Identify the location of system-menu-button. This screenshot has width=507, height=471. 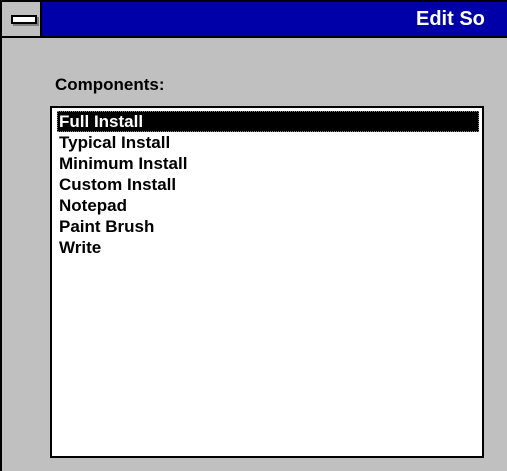
(22, 19).